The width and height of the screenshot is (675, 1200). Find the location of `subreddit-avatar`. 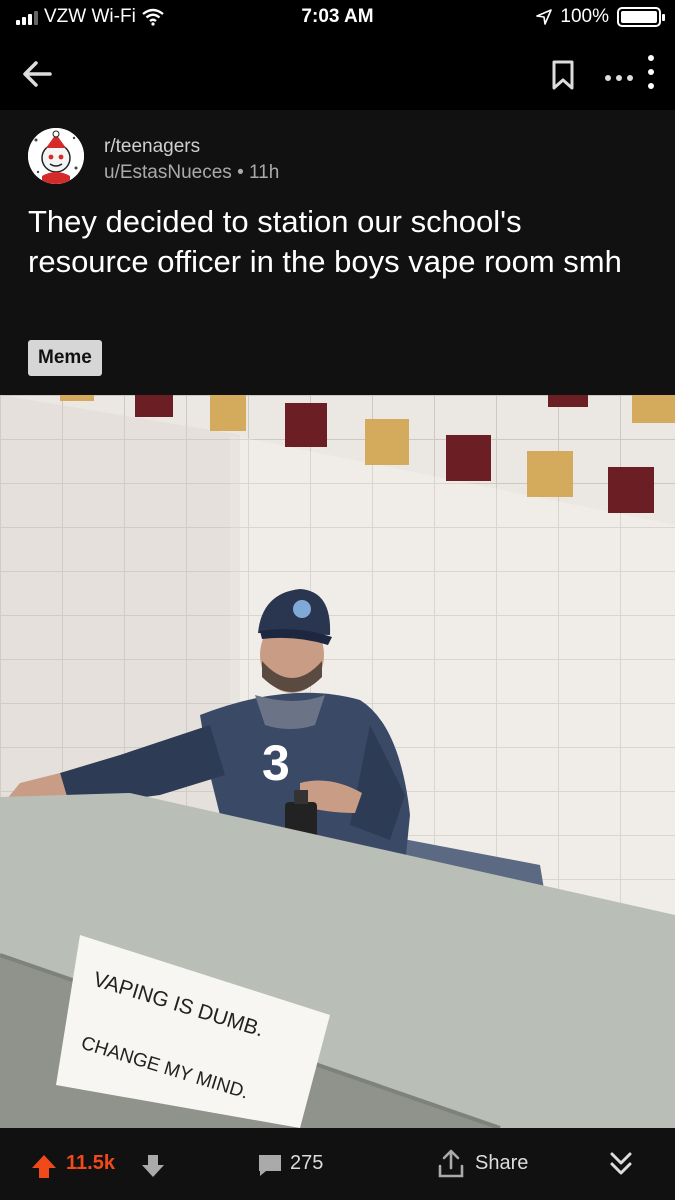

subreddit-avatar is located at coordinates (56, 156).